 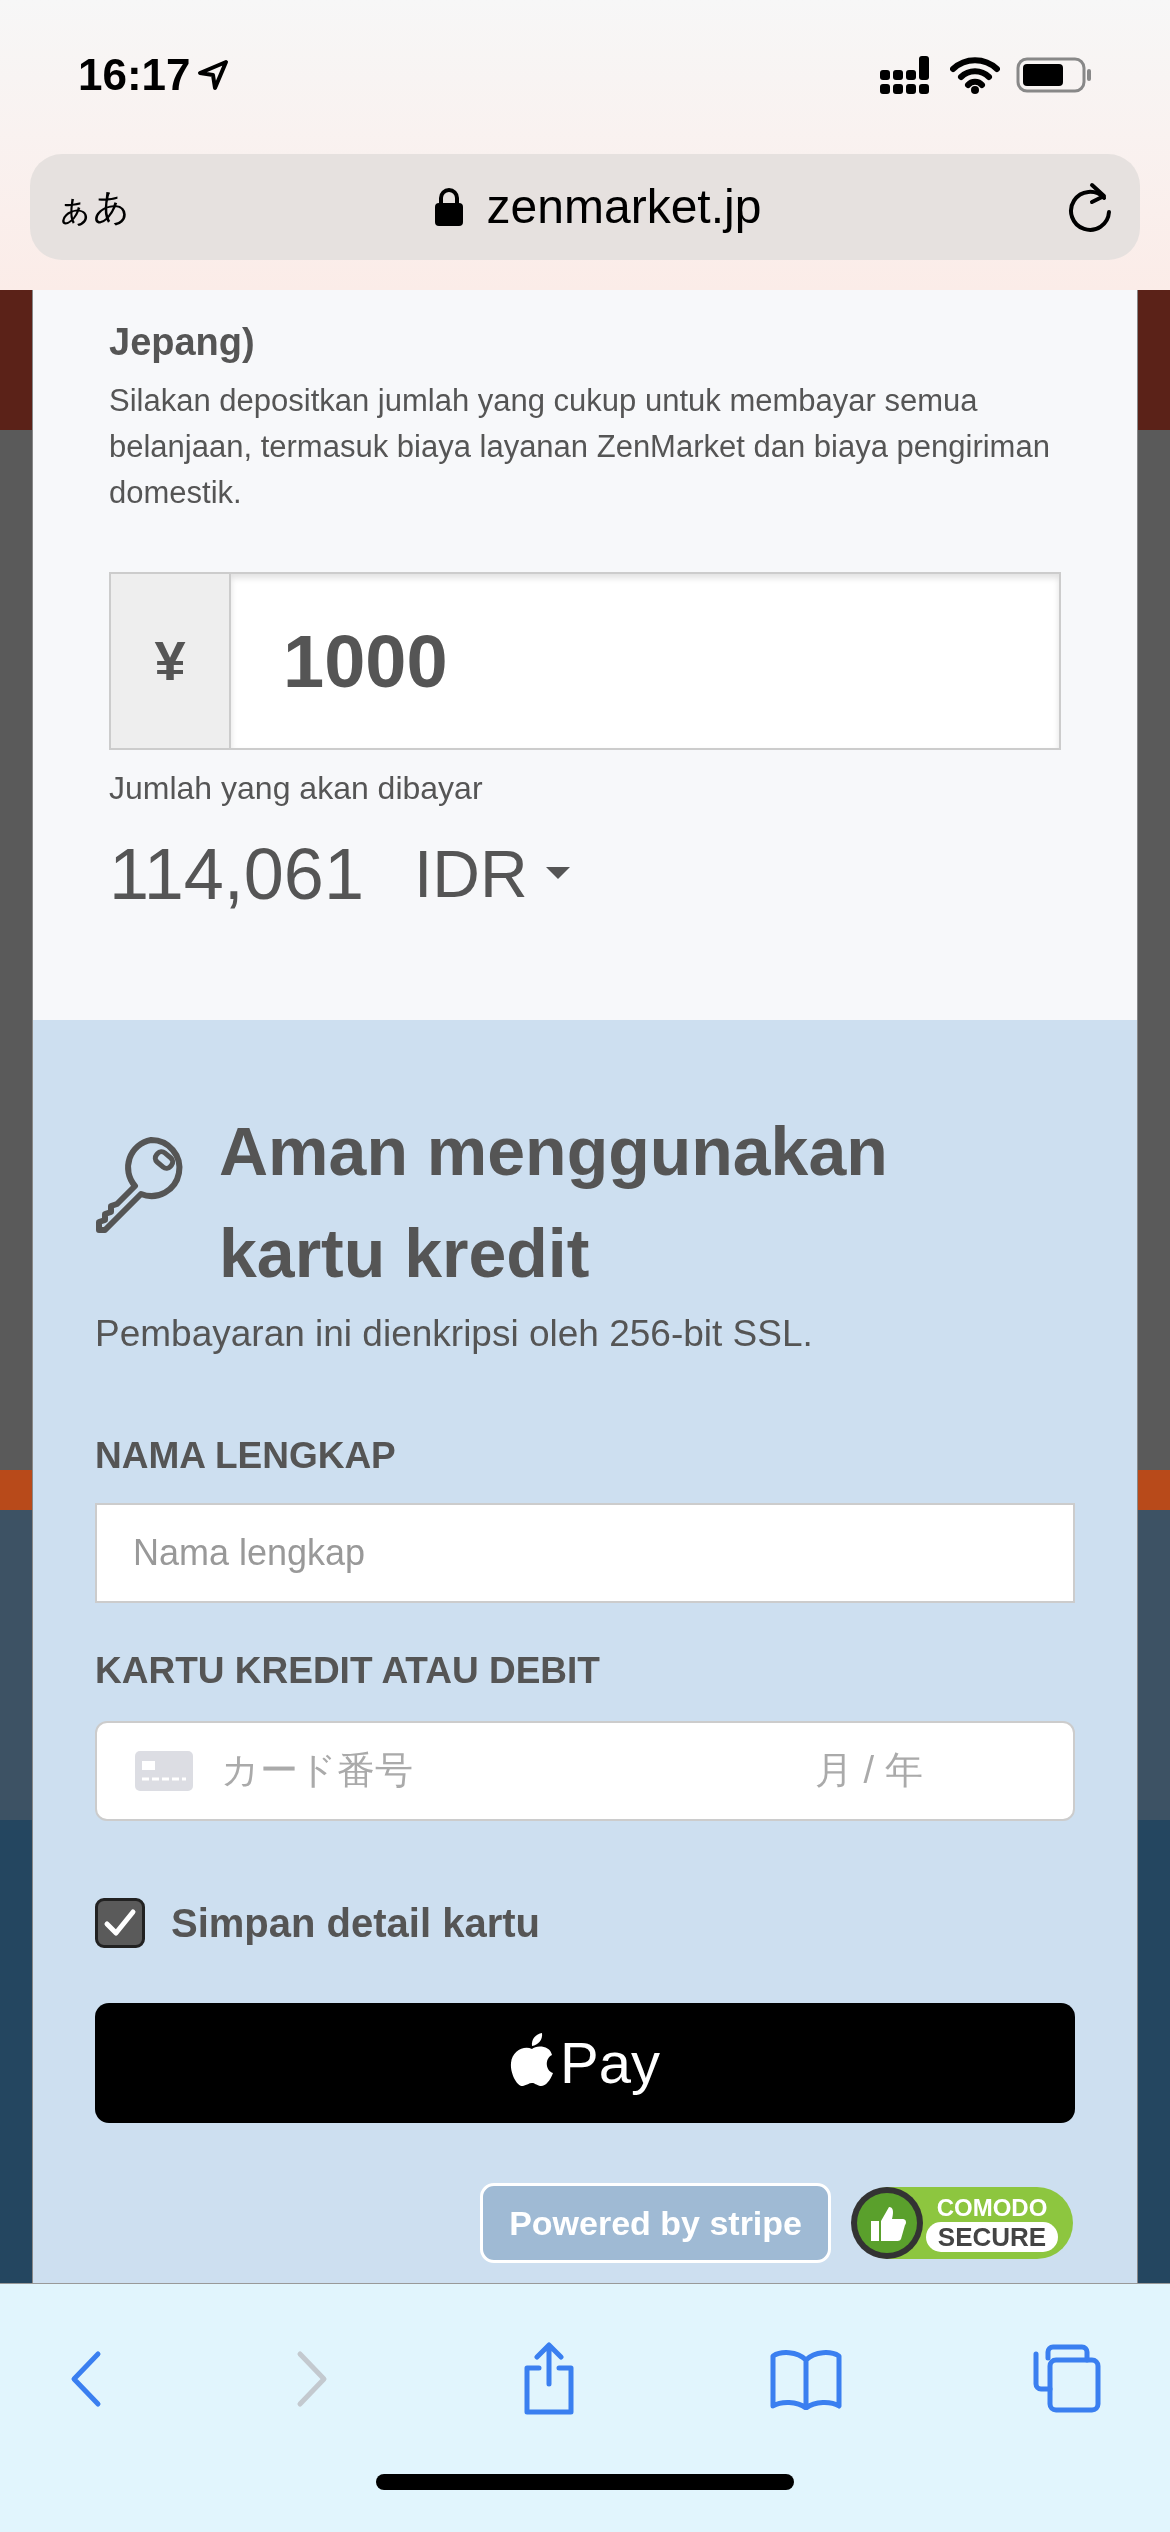 I want to click on status-time: 16:17, so click(x=134, y=75).